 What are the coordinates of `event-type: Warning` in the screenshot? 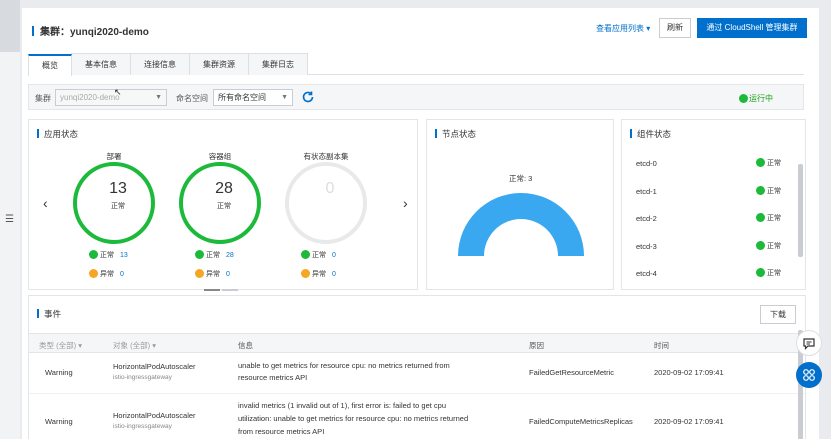 It's located at (59, 421).